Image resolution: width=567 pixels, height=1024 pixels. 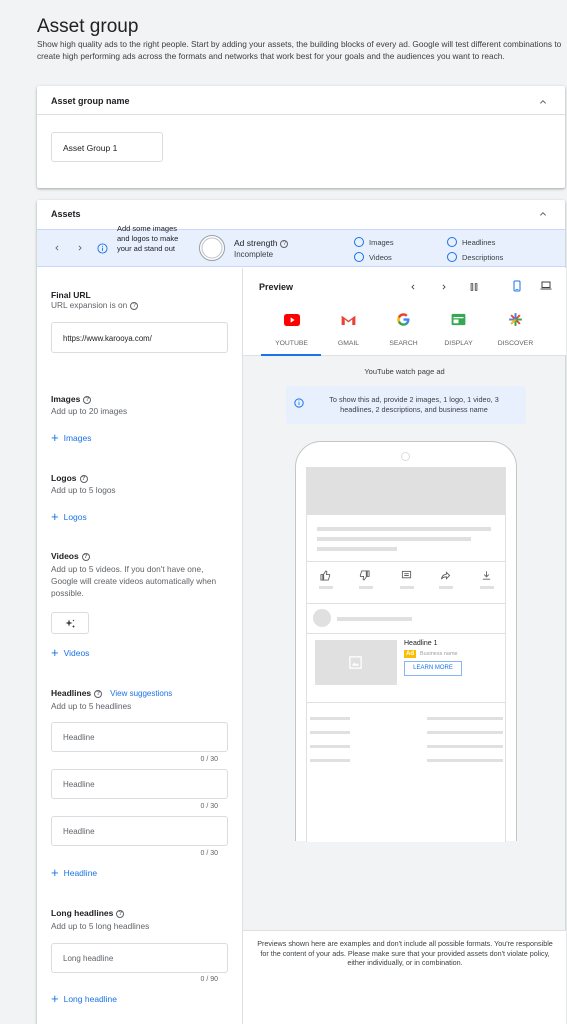 I want to click on ad-headline: Headline 1, so click(x=421, y=643).